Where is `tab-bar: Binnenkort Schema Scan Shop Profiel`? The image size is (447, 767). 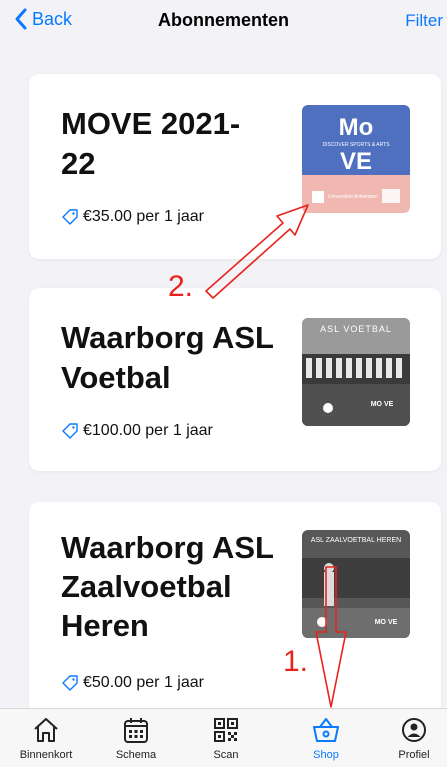 tab-bar: Binnenkort Schema Scan Shop Profiel is located at coordinates (223, 737).